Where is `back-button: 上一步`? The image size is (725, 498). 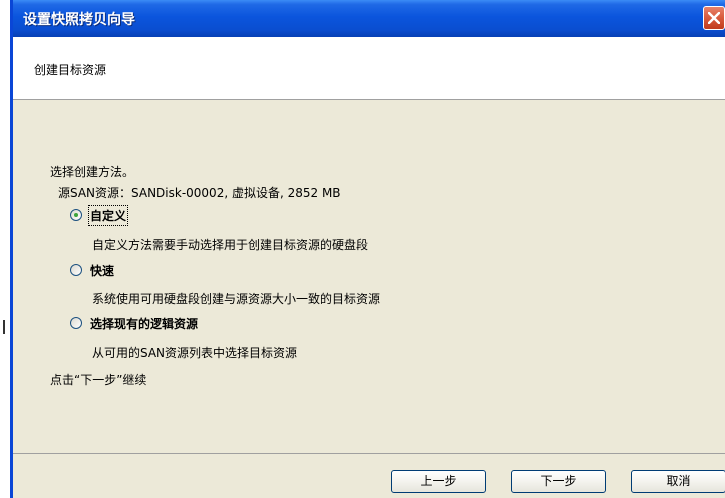
back-button: 上一步 is located at coordinates (438, 481).